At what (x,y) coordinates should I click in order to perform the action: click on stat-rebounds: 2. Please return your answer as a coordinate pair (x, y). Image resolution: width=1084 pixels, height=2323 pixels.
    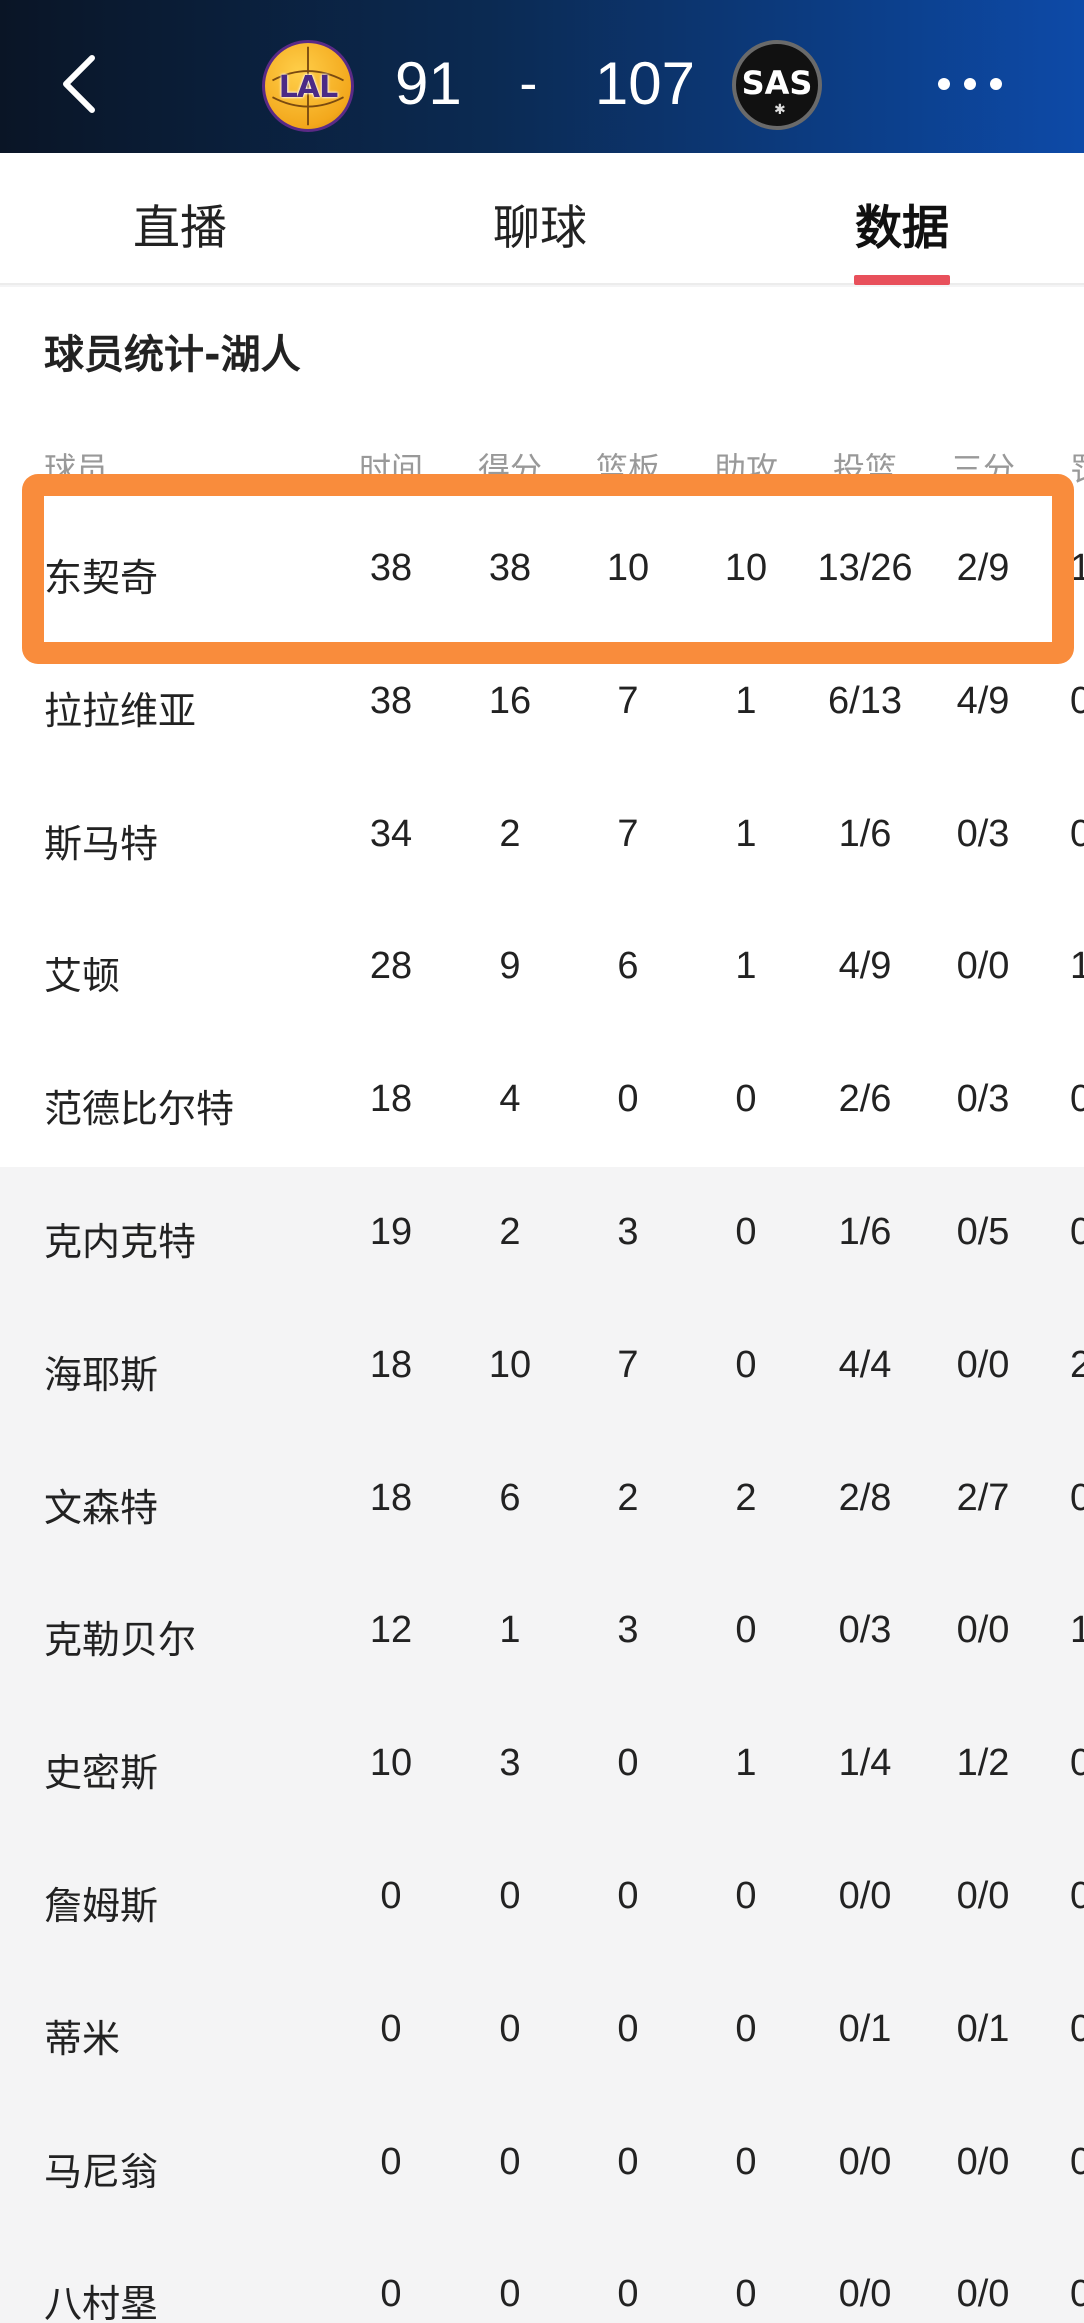
    Looking at the image, I should click on (628, 1497).